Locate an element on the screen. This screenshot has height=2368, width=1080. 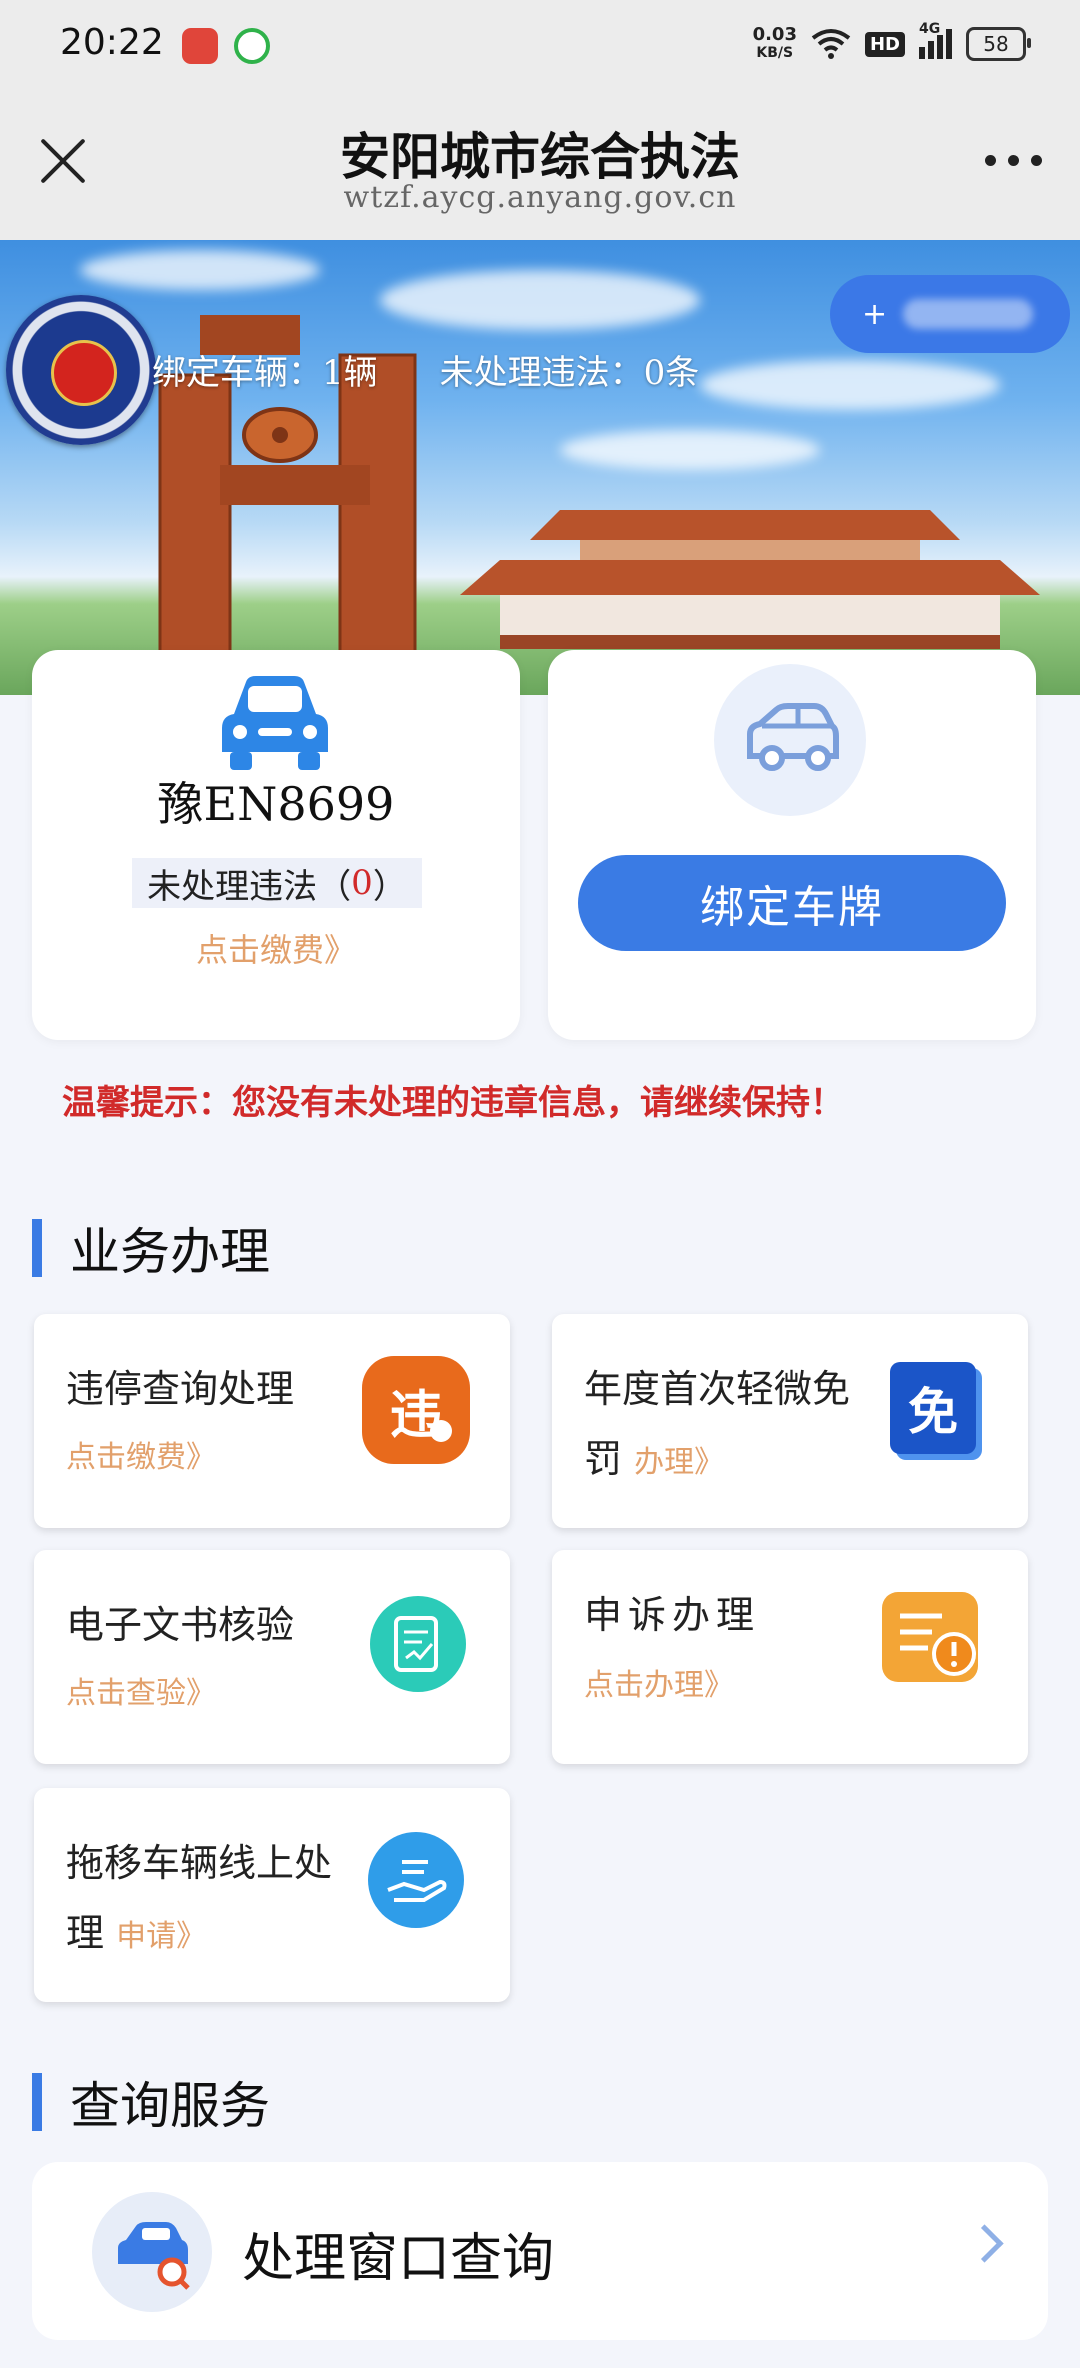
car-icon is located at coordinates (275, 723).